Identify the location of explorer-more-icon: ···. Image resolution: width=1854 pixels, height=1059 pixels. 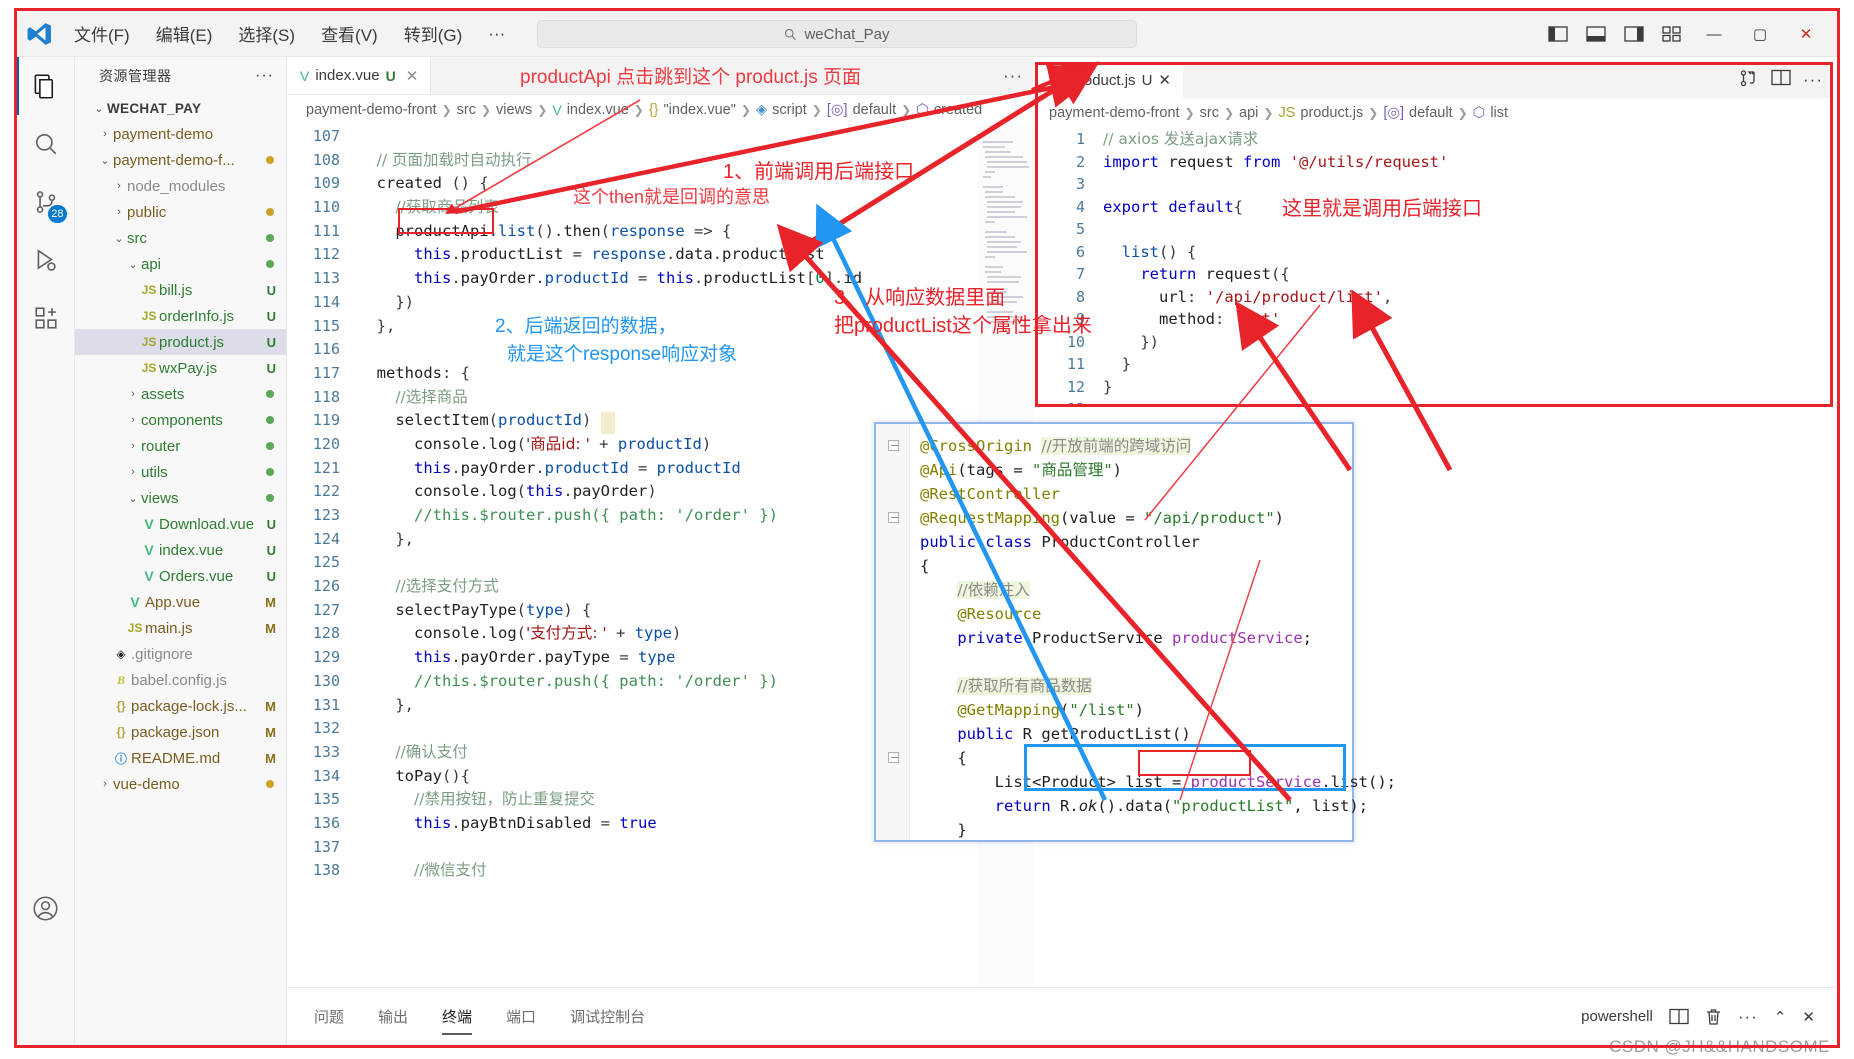
(264, 76).